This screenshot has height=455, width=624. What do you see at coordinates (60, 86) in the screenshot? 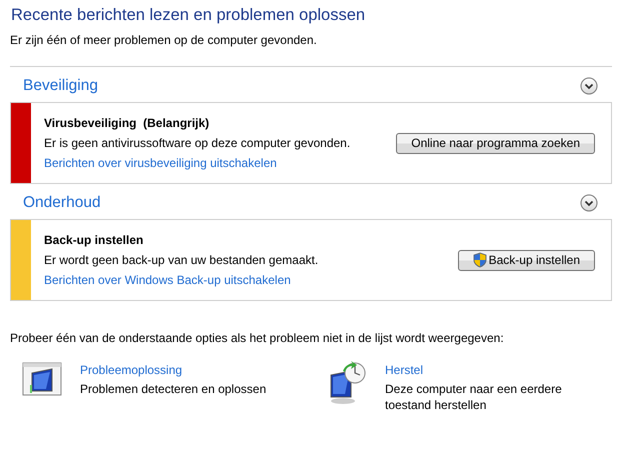
I see `section-heading: Beveiliging` at bounding box center [60, 86].